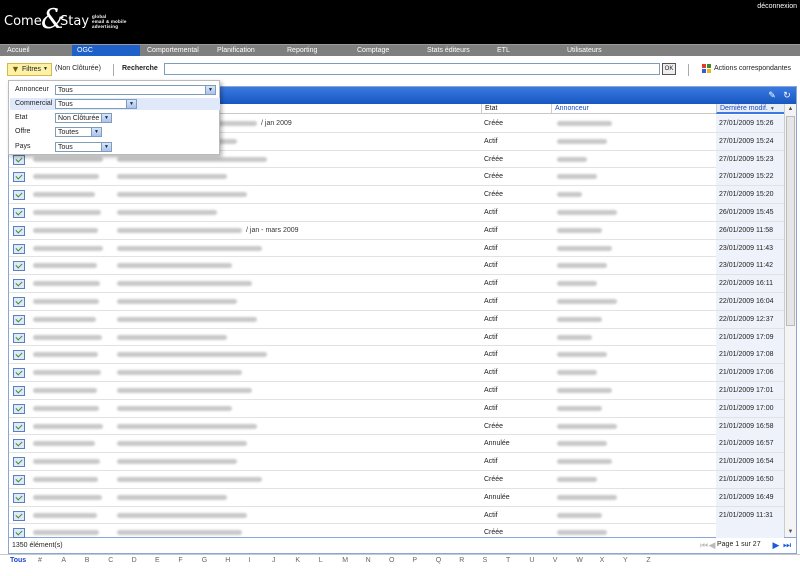  Describe the element at coordinates (396, 531) in the screenshot. I see `table-row: Créée` at that location.